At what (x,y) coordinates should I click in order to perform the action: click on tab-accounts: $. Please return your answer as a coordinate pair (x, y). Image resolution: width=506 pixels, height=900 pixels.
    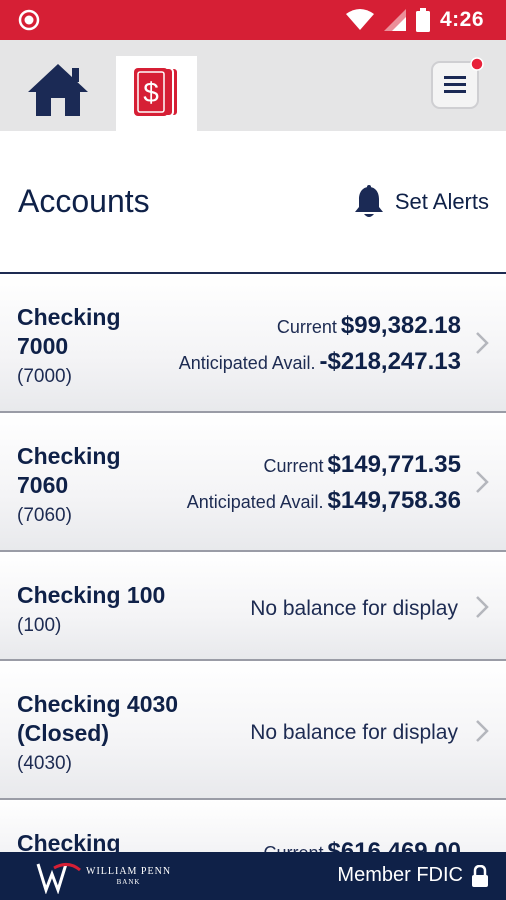
    Looking at the image, I should click on (156, 93).